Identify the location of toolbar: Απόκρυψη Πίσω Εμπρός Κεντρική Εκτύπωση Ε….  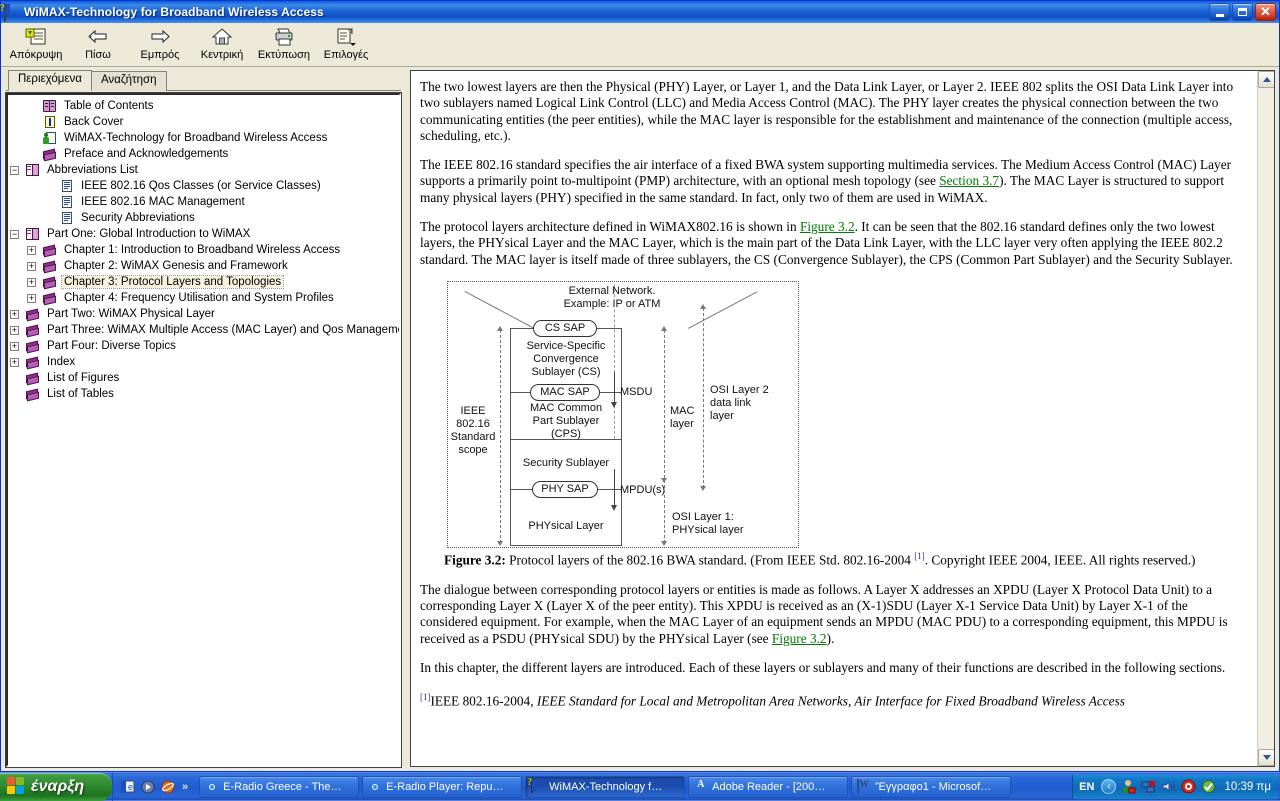
(640, 45).